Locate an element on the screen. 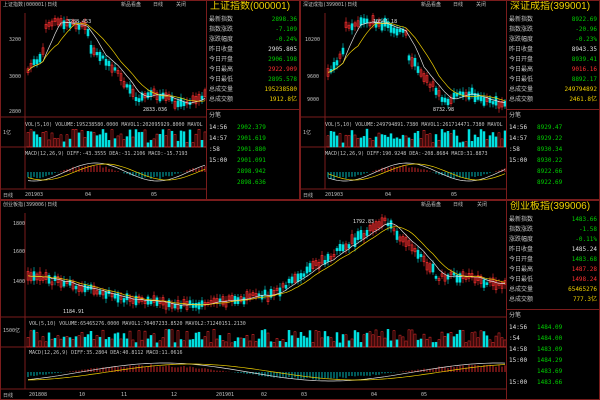 This screenshot has height=400, width=600. shanghai-nav-close: 关闭 is located at coordinates (181, 5).